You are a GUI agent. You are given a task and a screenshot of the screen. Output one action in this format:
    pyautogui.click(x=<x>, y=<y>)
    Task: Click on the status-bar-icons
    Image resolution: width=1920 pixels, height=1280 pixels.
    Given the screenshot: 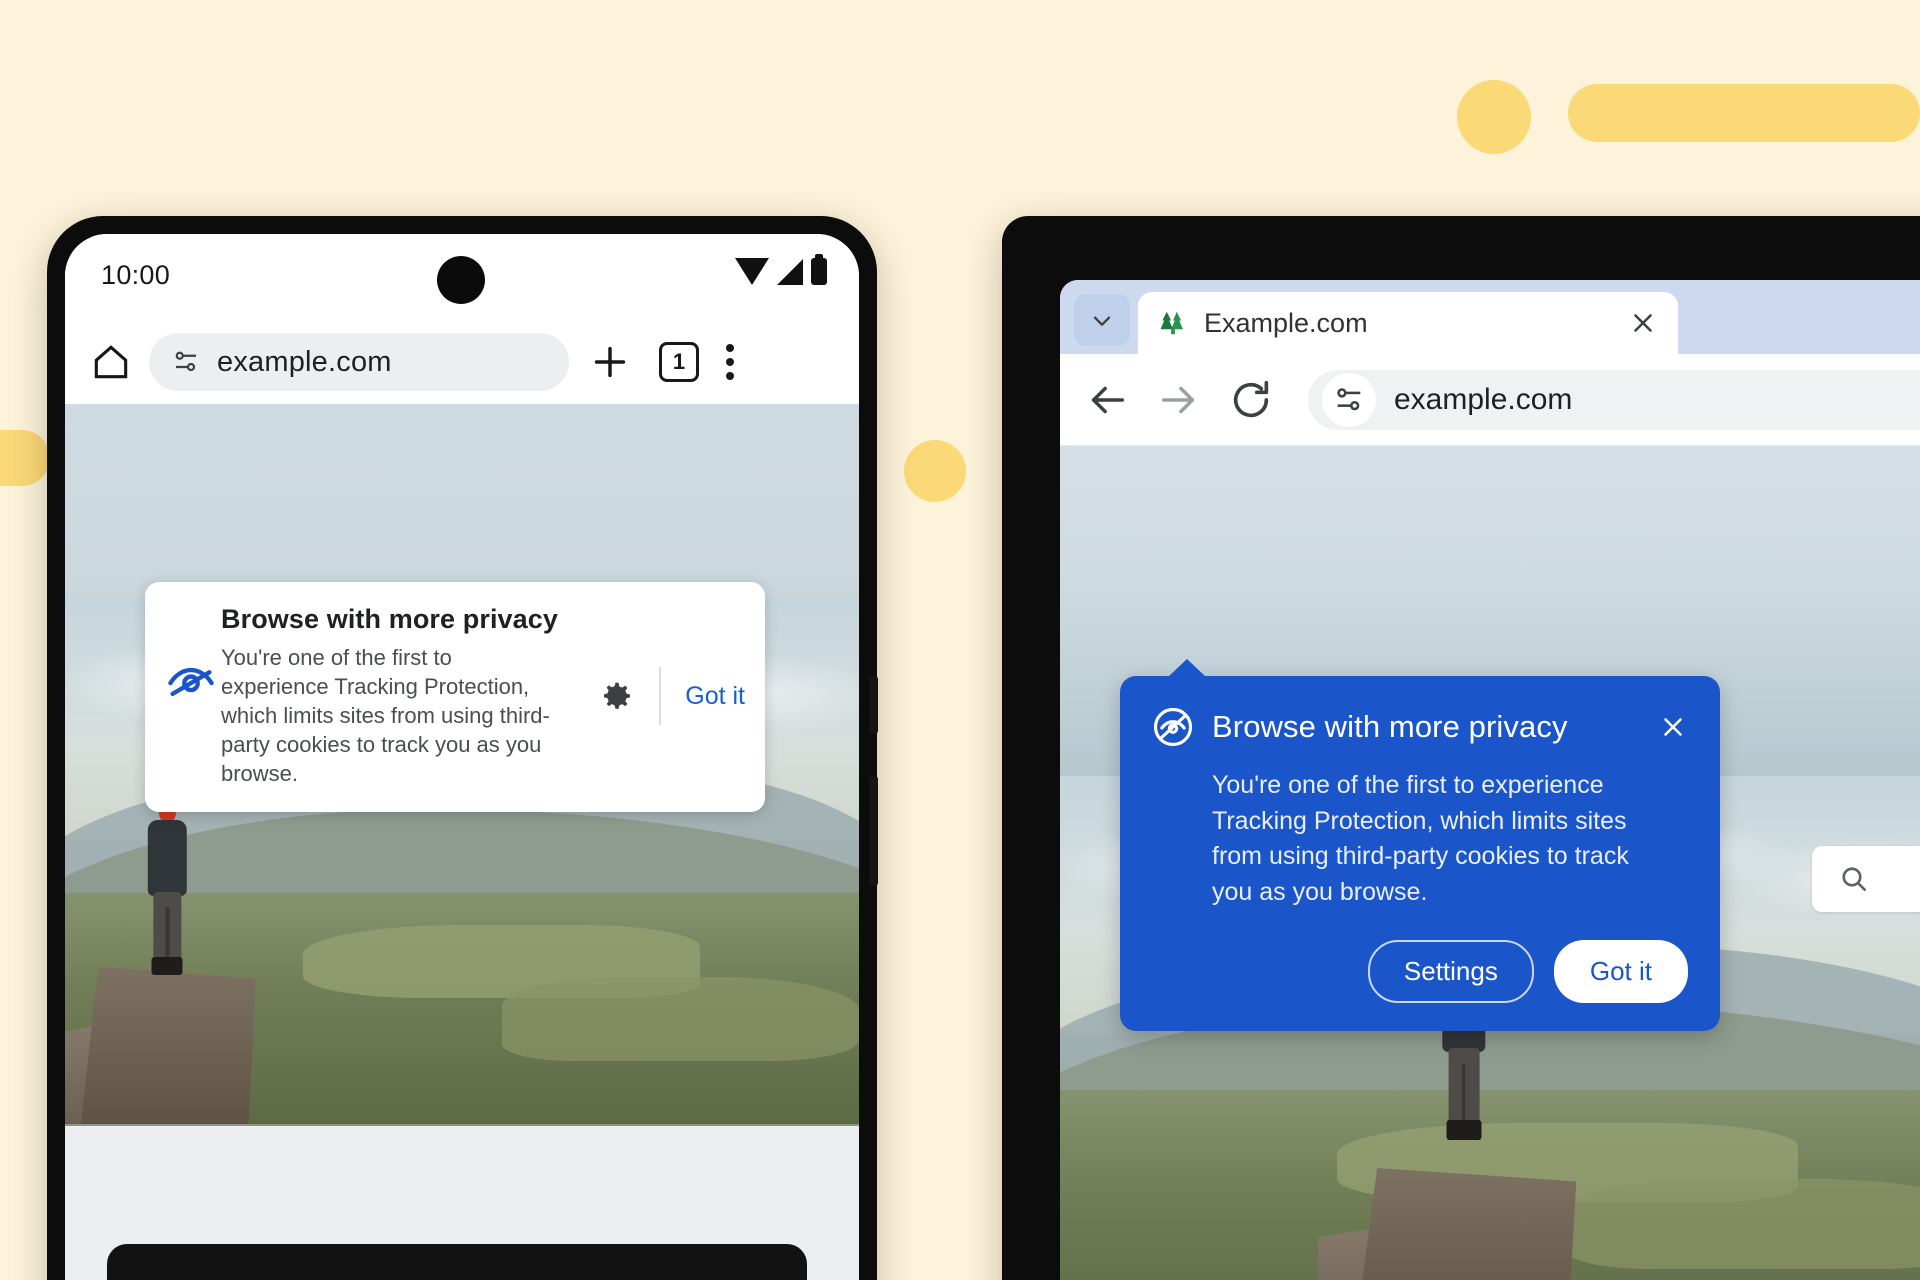 What is the action you would take?
    pyautogui.click(x=781, y=269)
    